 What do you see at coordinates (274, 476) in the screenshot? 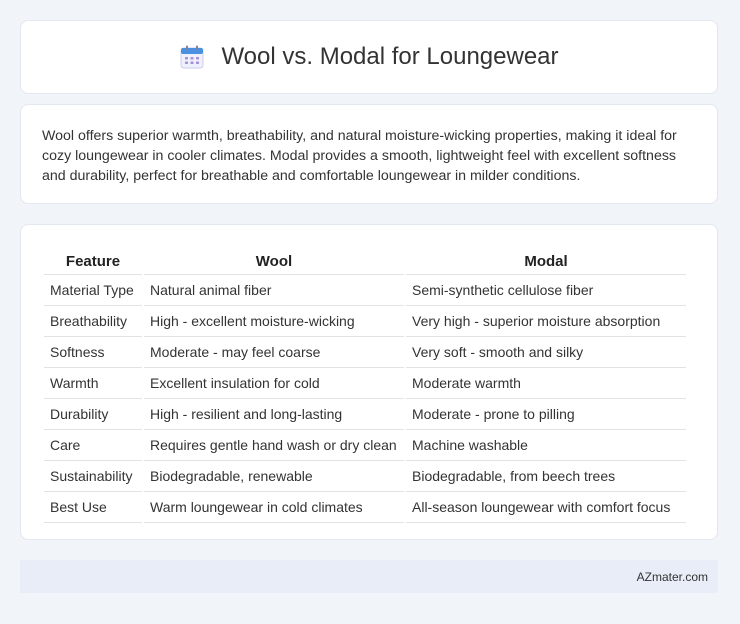
I see `wool-cell: Biodegradable, renewable` at bounding box center [274, 476].